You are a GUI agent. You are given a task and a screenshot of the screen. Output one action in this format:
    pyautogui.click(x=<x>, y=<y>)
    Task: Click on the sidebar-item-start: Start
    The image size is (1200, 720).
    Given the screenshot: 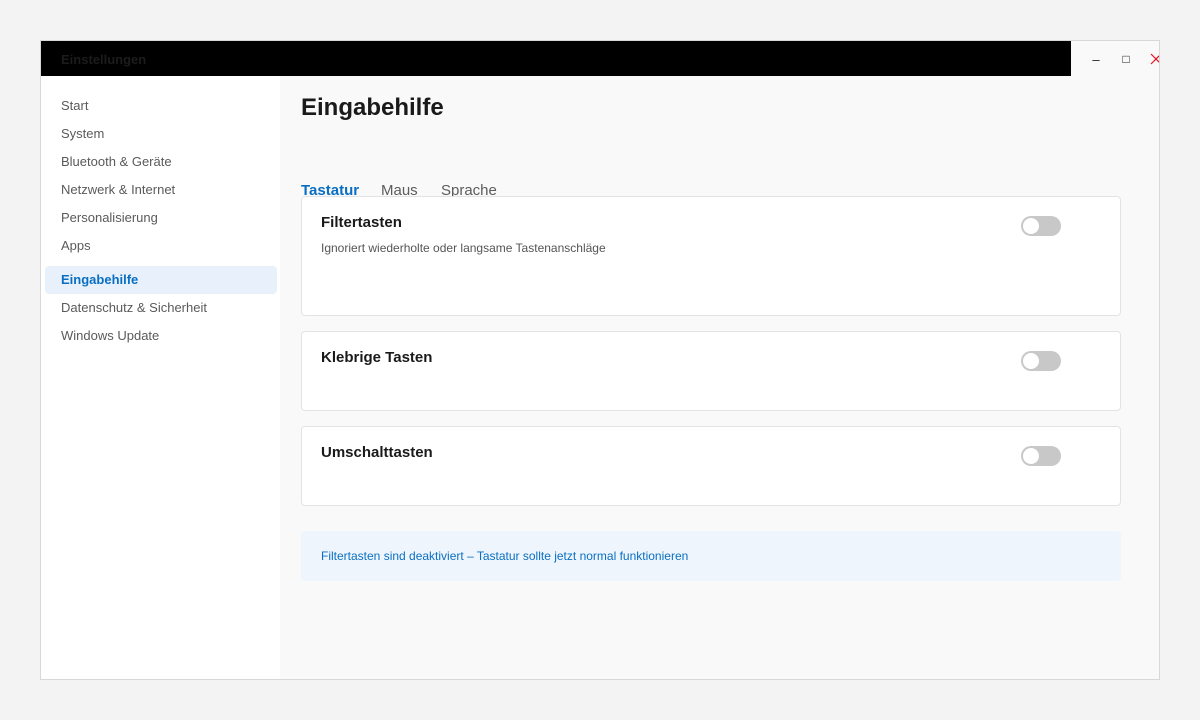 What is the action you would take?
    pyautogui.click(x=161, y=106)
    